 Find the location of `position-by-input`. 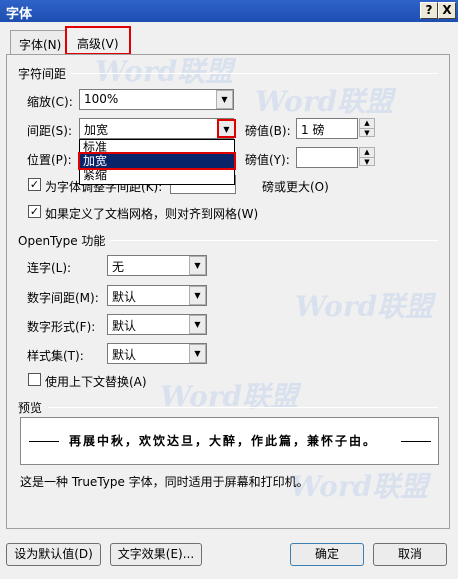

position-by-input is located at coordinates (327, 157).